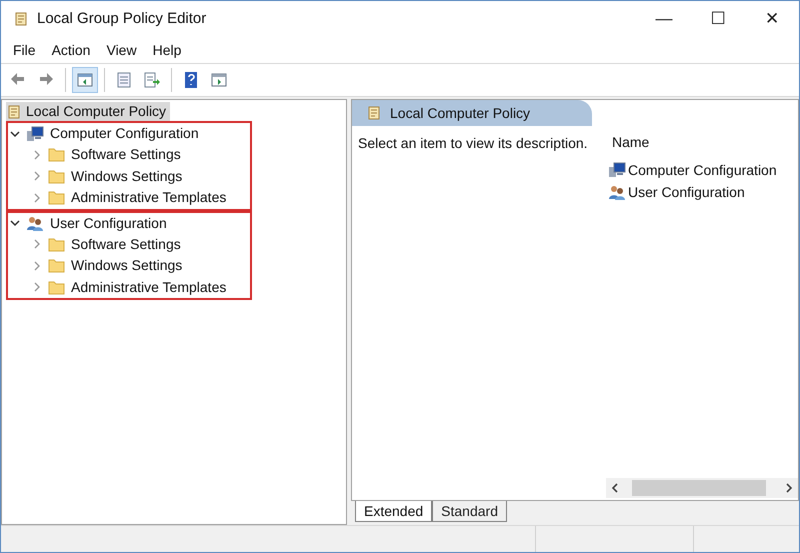 This screenshot has width=800, height=553. I want to click on maximize-button: ☐, so click(718, 19).